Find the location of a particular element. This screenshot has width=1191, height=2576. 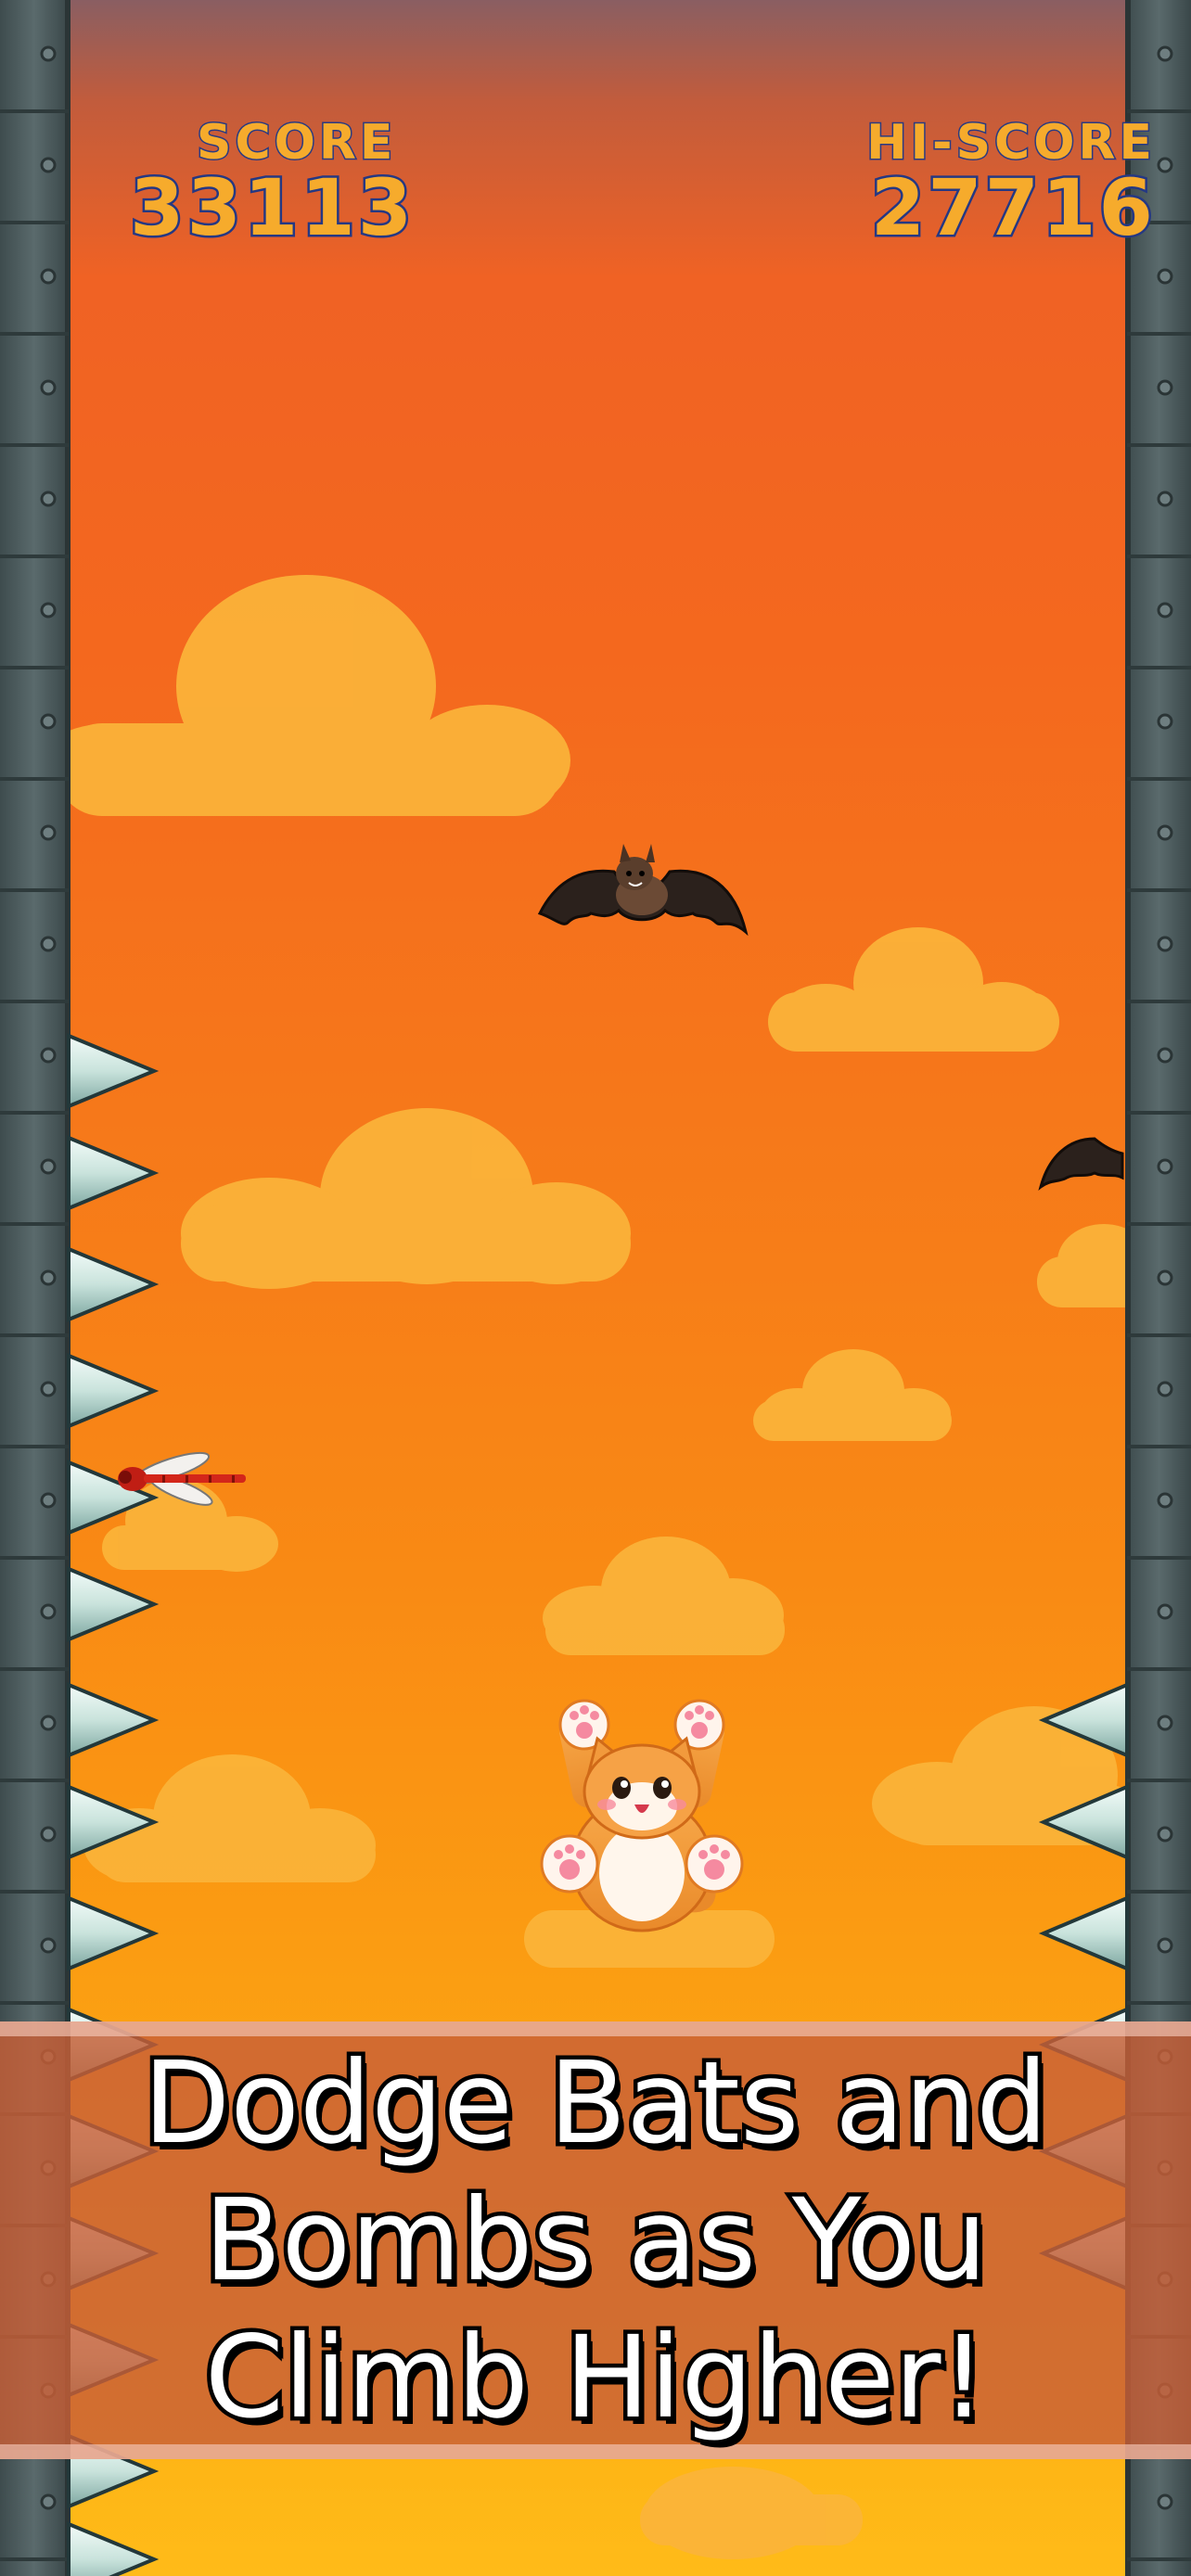

score-label: SCORE is located at coordinates (296, 143).